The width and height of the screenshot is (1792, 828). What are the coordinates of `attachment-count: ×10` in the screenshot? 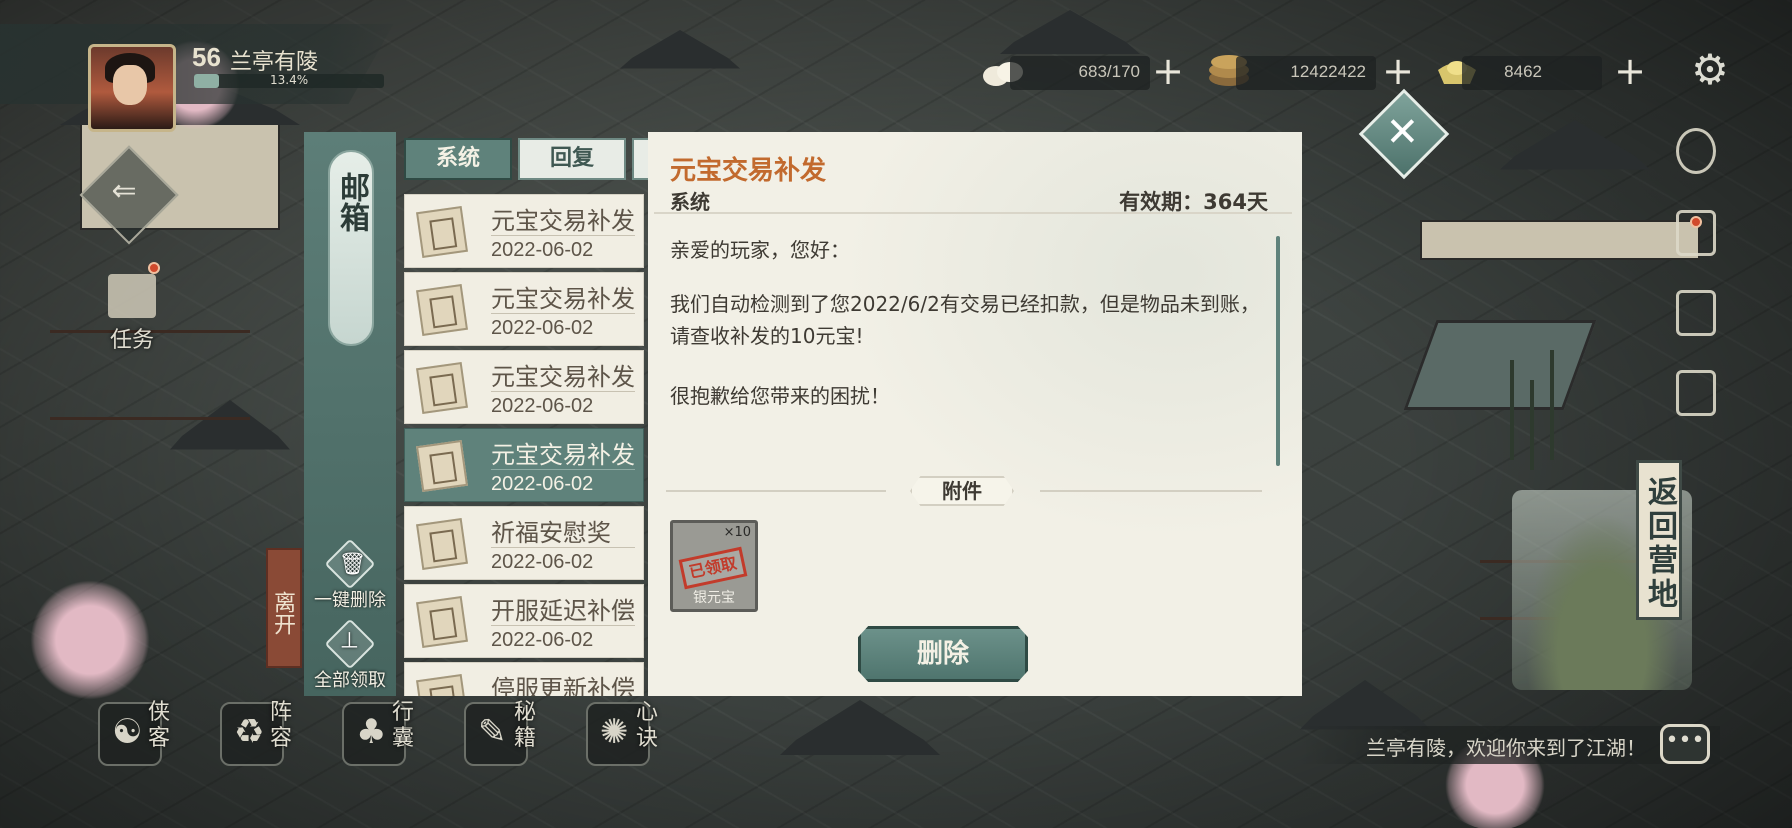 It's located at (737, 532).